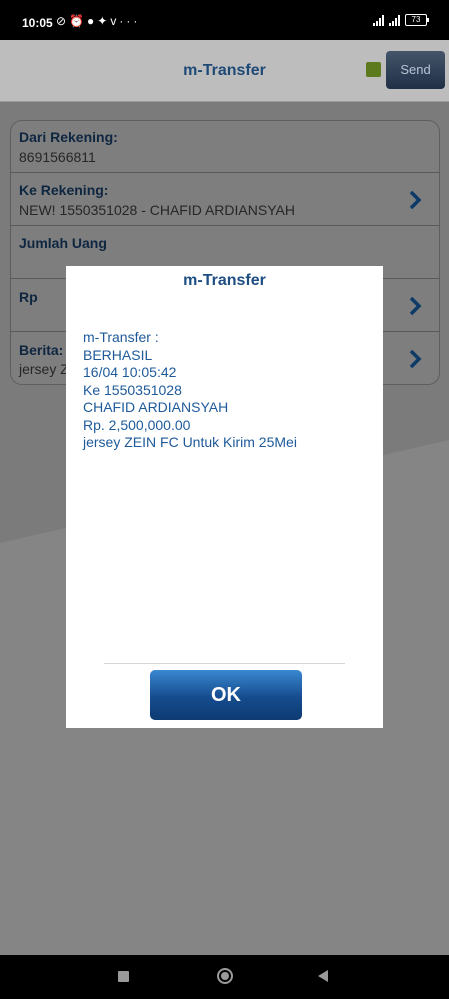 The image size is (449, 999). Describe the element at coordinates (68, 137) in the screenshot. I see `dari-rekening-label: Dari Rekening:` at that location.